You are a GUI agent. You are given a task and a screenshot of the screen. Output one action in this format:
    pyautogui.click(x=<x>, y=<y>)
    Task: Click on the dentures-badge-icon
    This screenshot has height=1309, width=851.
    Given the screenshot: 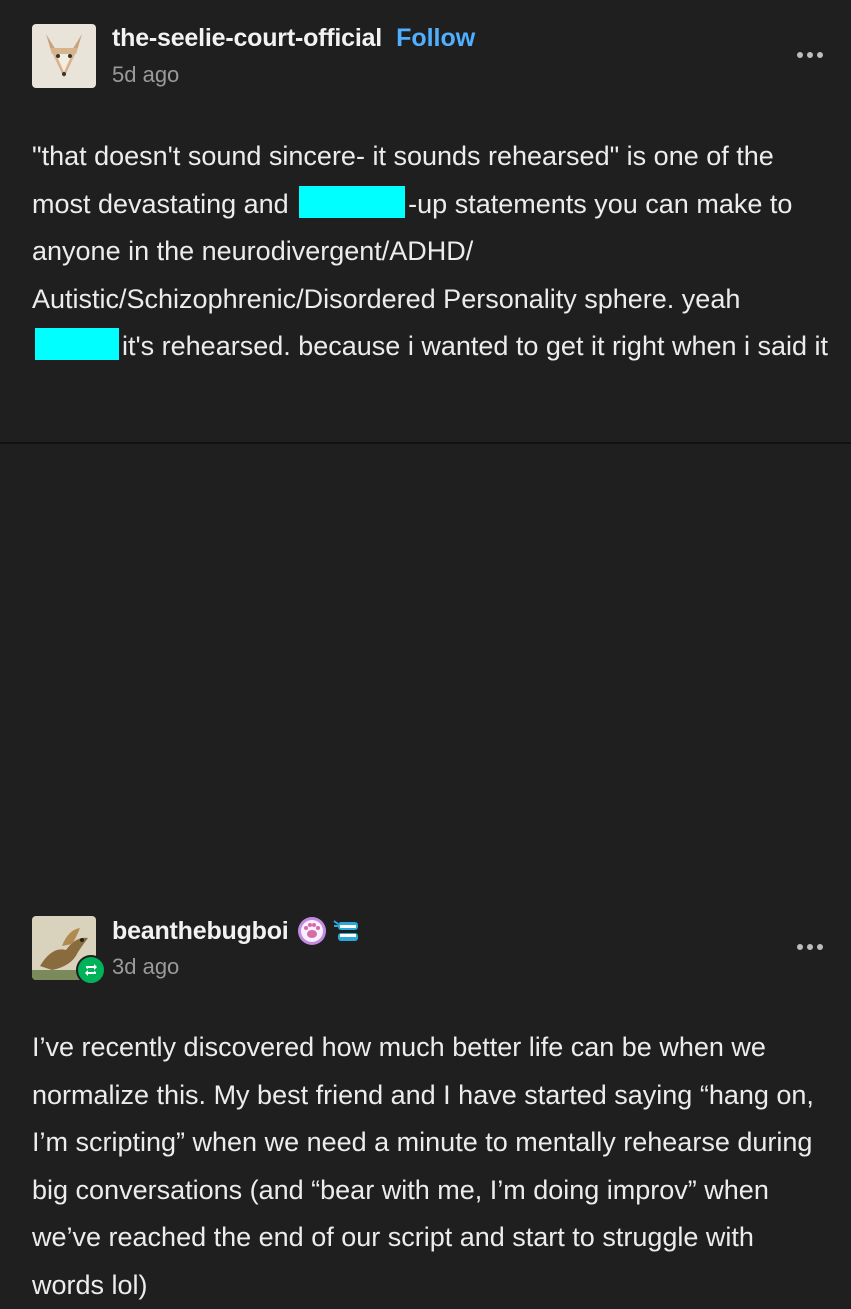 What is the action you would take?
    pyautogui.click(x=347, y=931)
    